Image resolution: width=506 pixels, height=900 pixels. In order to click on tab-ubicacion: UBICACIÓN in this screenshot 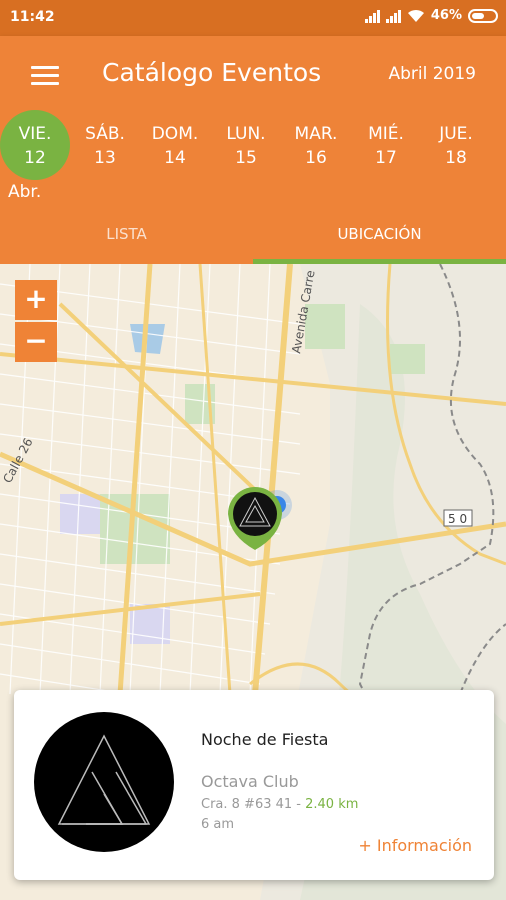, I will do `click(379, 238)`.